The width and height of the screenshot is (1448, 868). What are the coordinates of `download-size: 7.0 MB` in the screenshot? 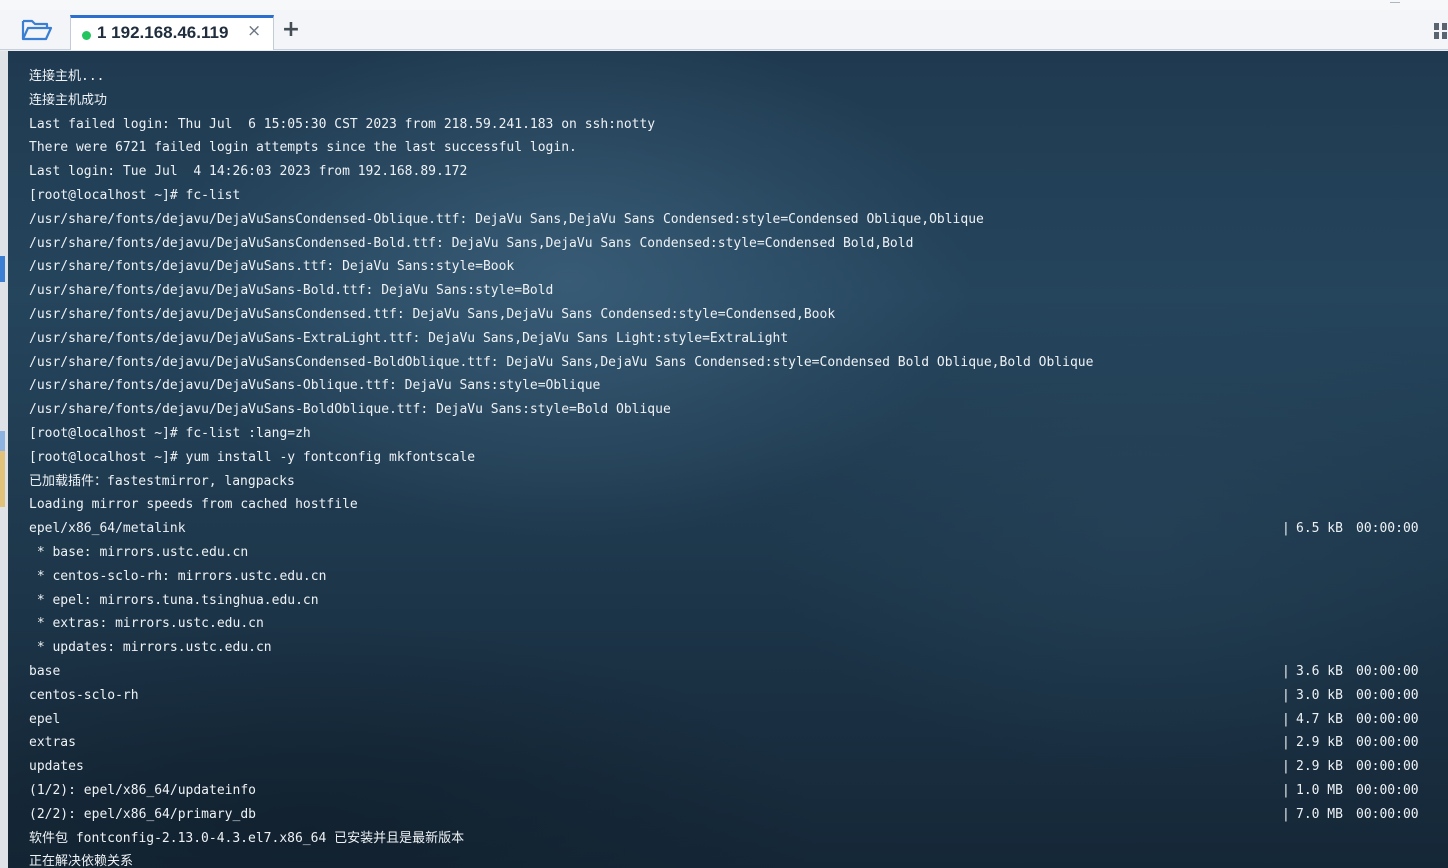 It's located at (1319, 814).